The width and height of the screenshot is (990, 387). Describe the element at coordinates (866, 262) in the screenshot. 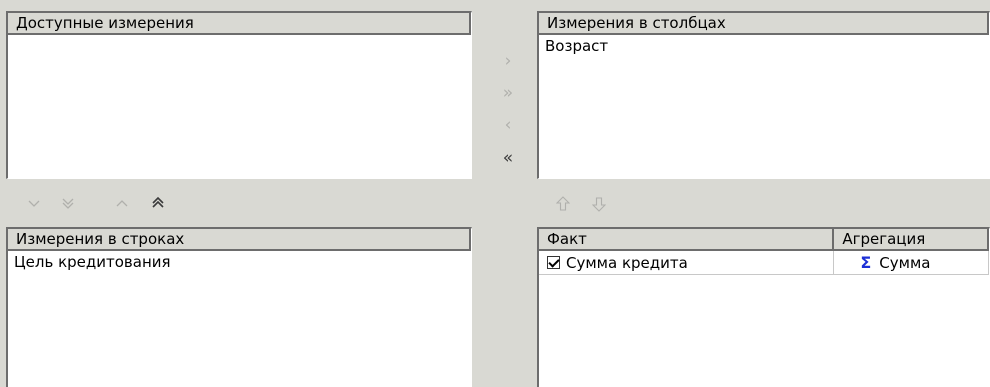

I see `sigma-icon: Σ` at that location.